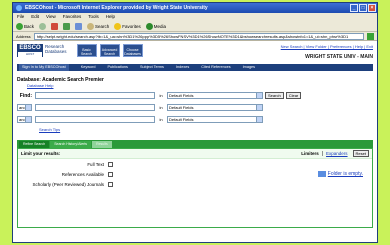 This screenshot has width=390, height=245. I want to click on forward-arrow-icon, so click(43, 26).